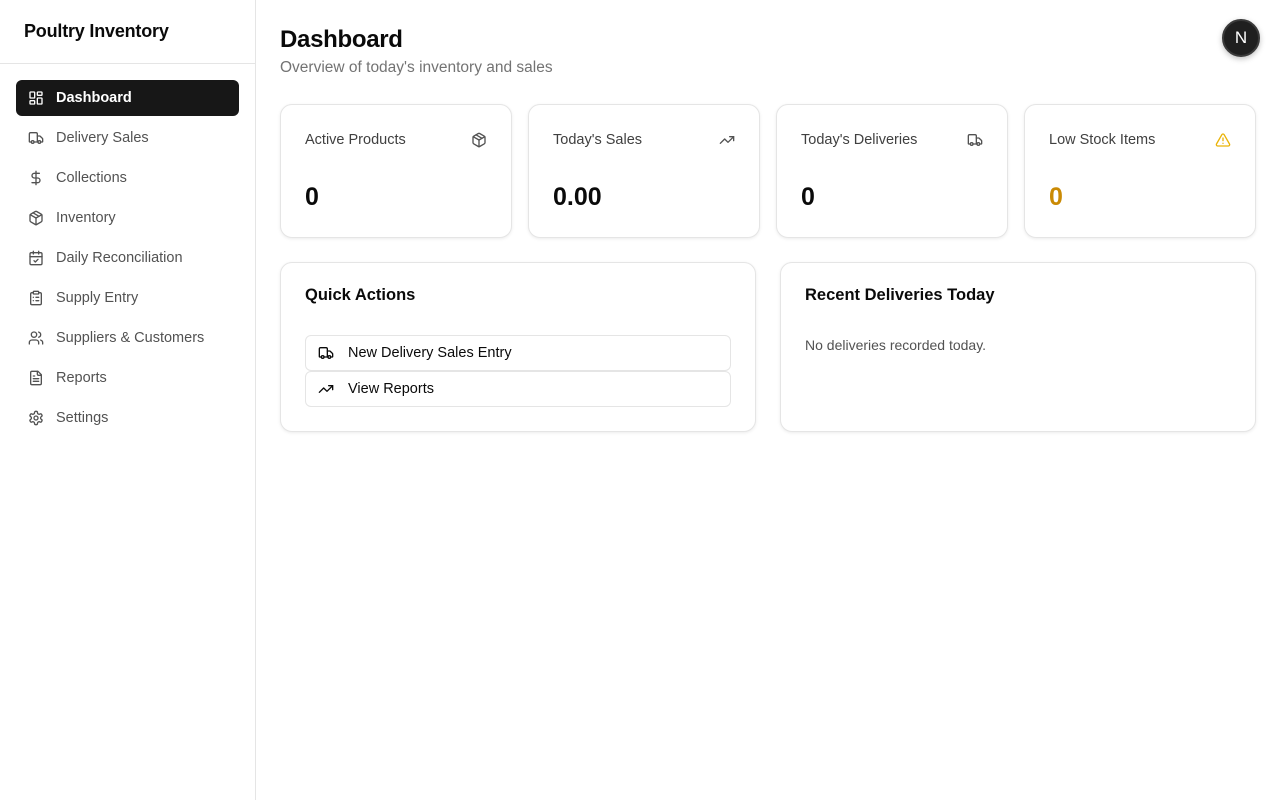 This screenshot has width=1280, height=800. I want to click on page-subtitle: Overview of today's inventory and sales, so click(416, 67).